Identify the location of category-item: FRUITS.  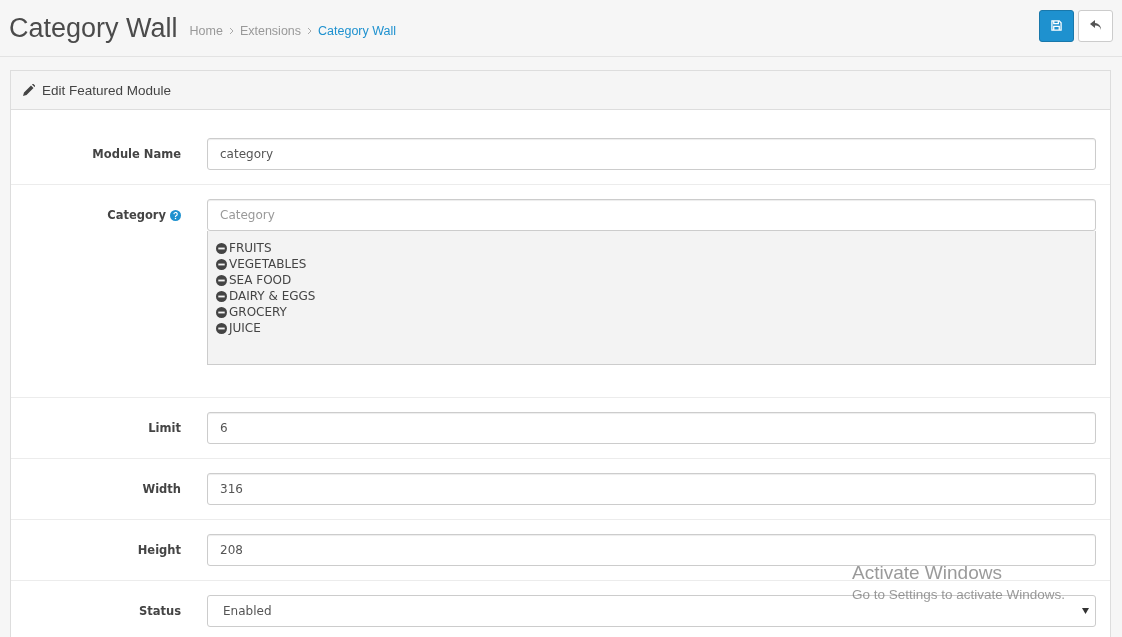
(250, 248).